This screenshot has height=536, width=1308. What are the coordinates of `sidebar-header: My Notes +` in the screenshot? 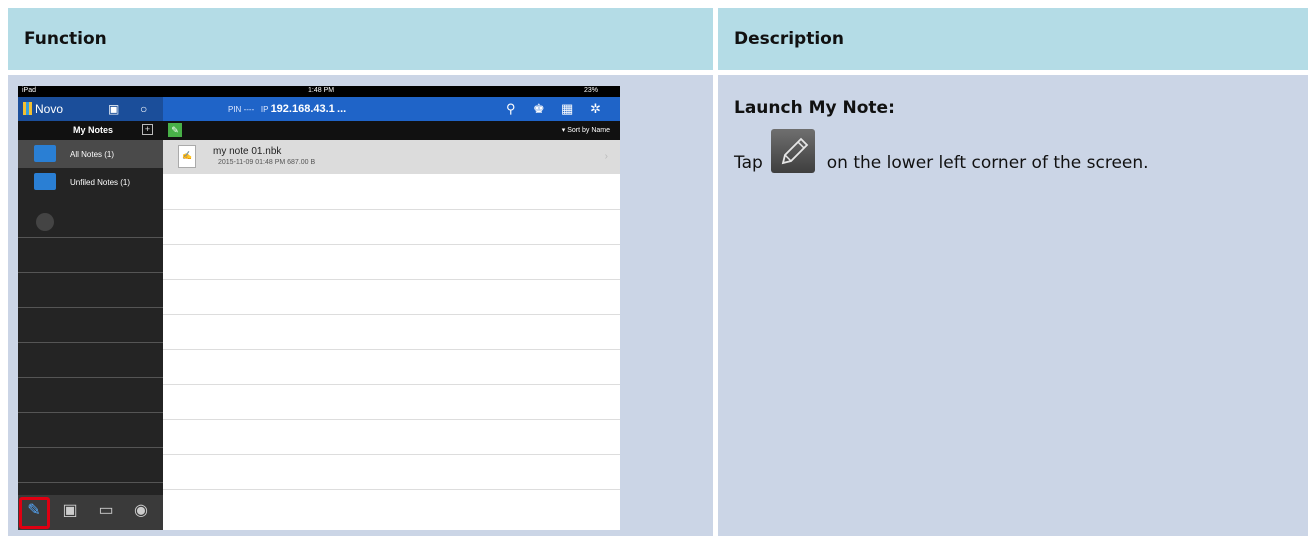 It's located at (90, 130).